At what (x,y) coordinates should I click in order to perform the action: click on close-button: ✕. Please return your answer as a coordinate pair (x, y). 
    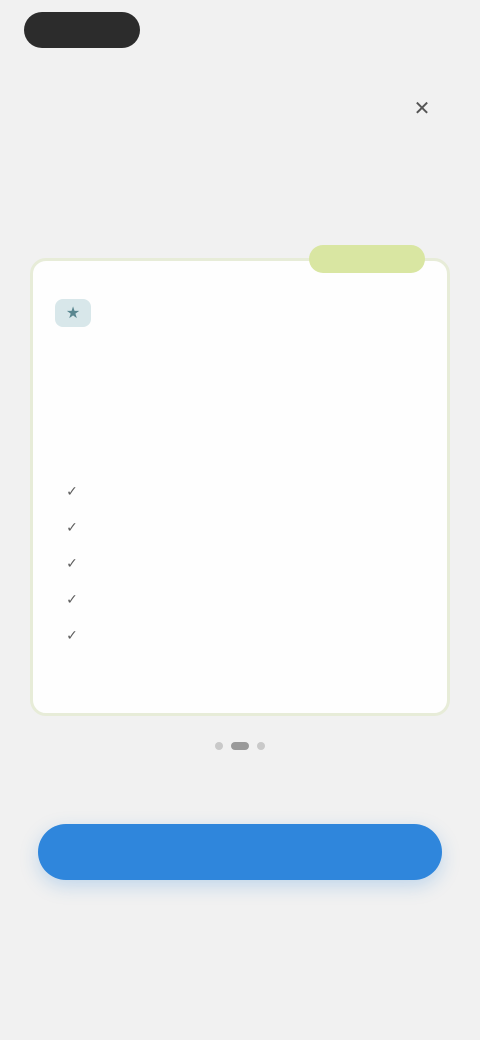
    Looking at the image, I should click on (422, 108).